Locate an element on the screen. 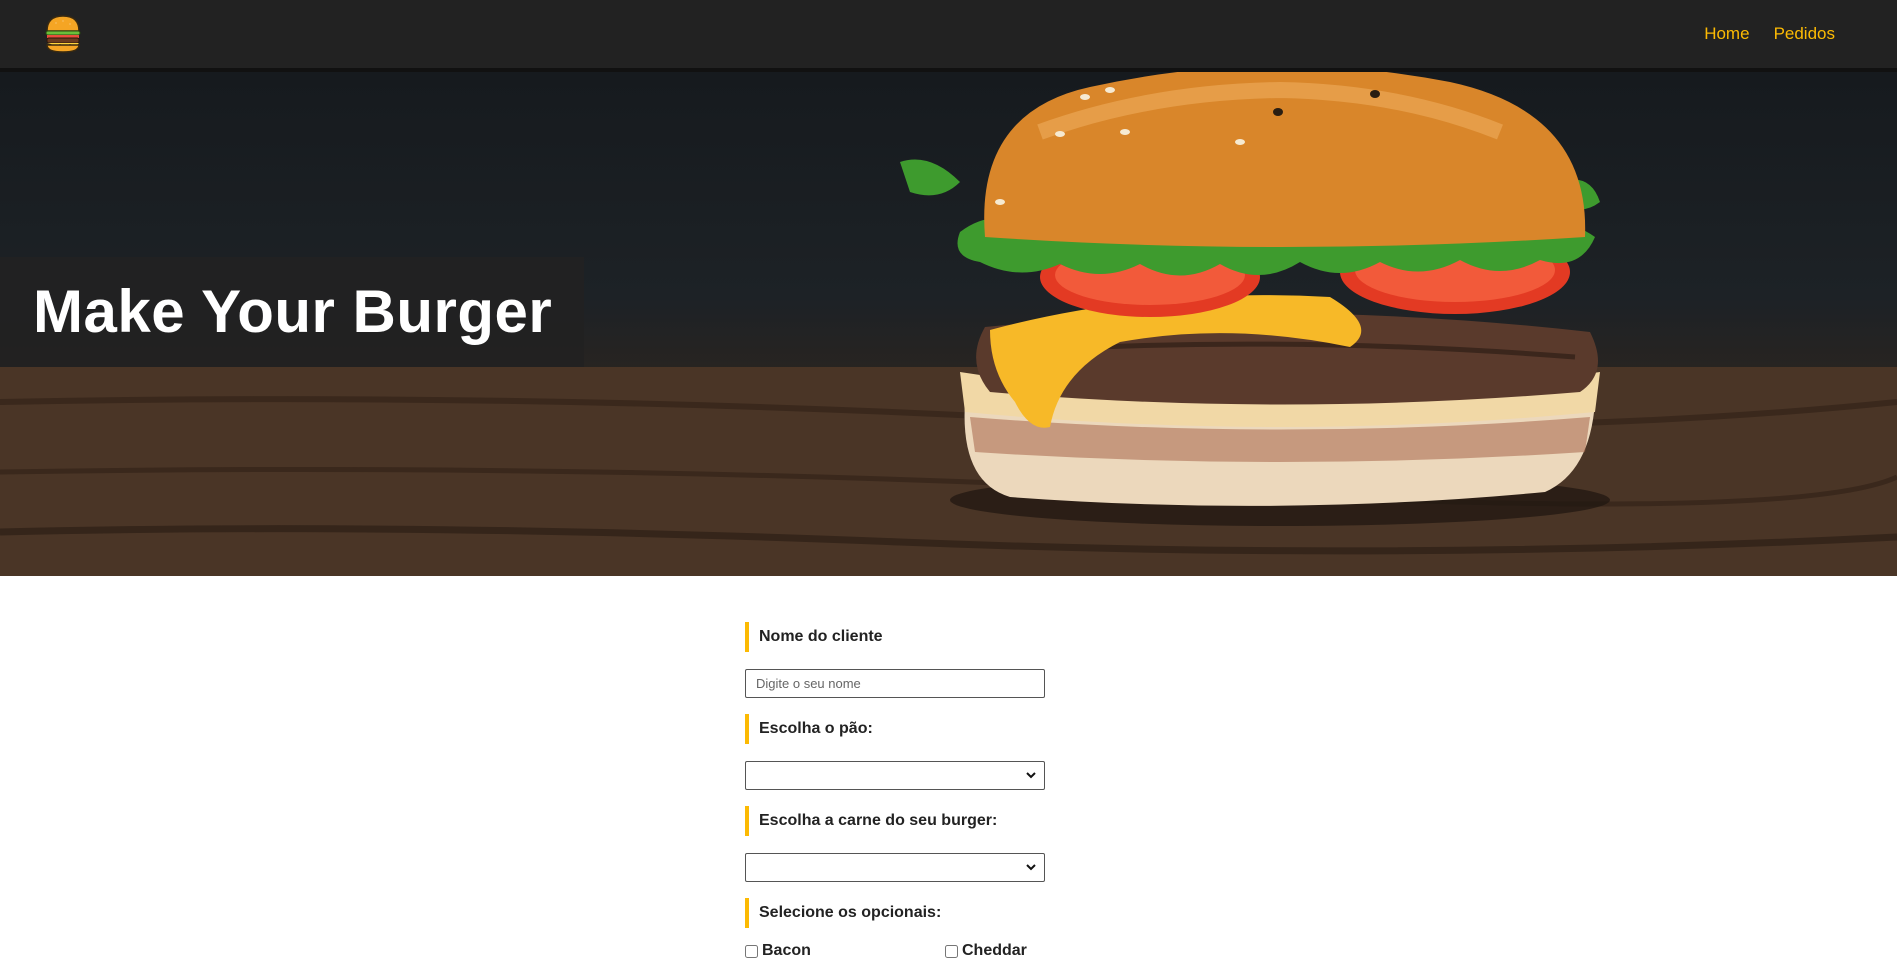 The image size is (1897, 960). optional-bacon: Bacon is located at coordinates (845, 951).